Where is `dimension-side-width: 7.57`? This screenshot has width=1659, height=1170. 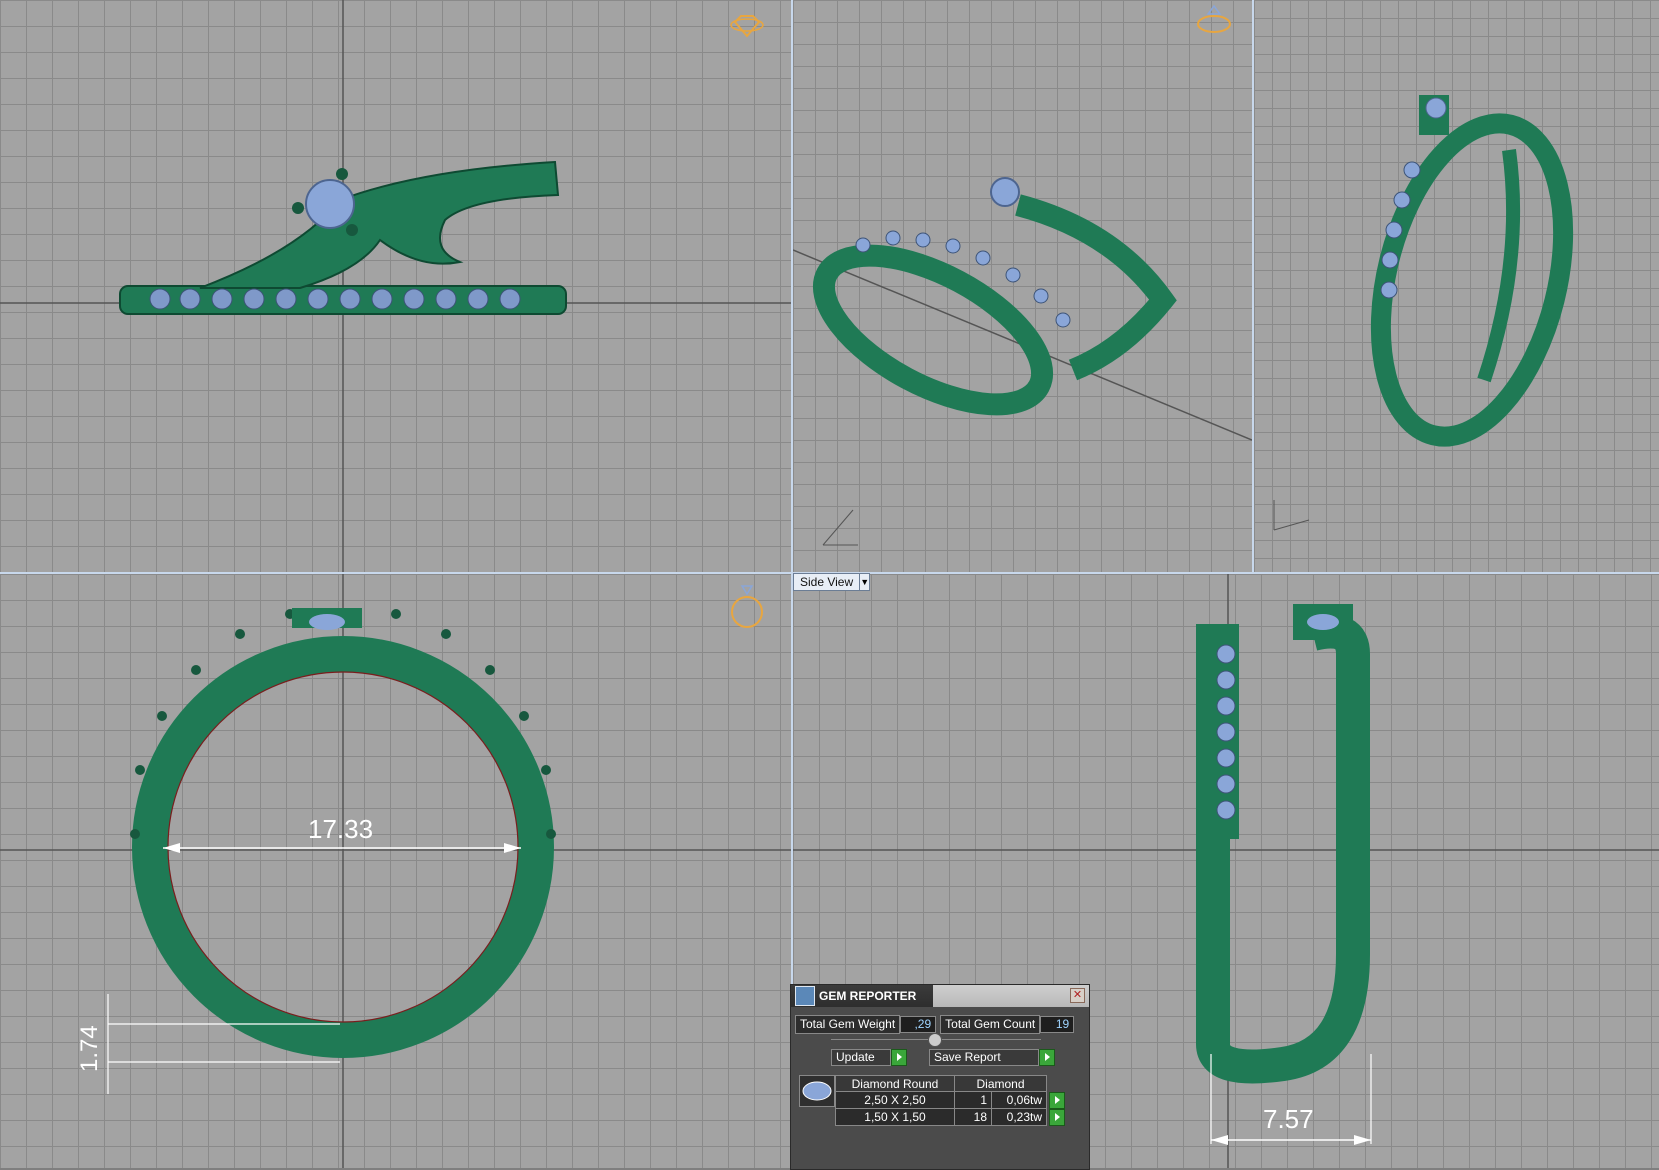
dimension-side-width: 7.57 is located at coordinates (1288, 1119).